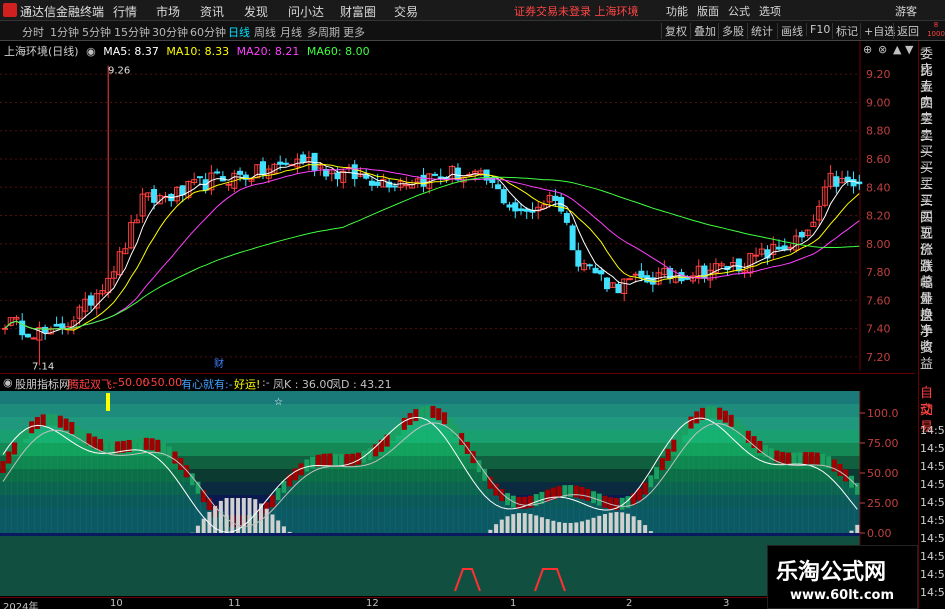 The image size is (945, 609). I want to click on ma60-label: MA60: 8.00, so click(338, 51).